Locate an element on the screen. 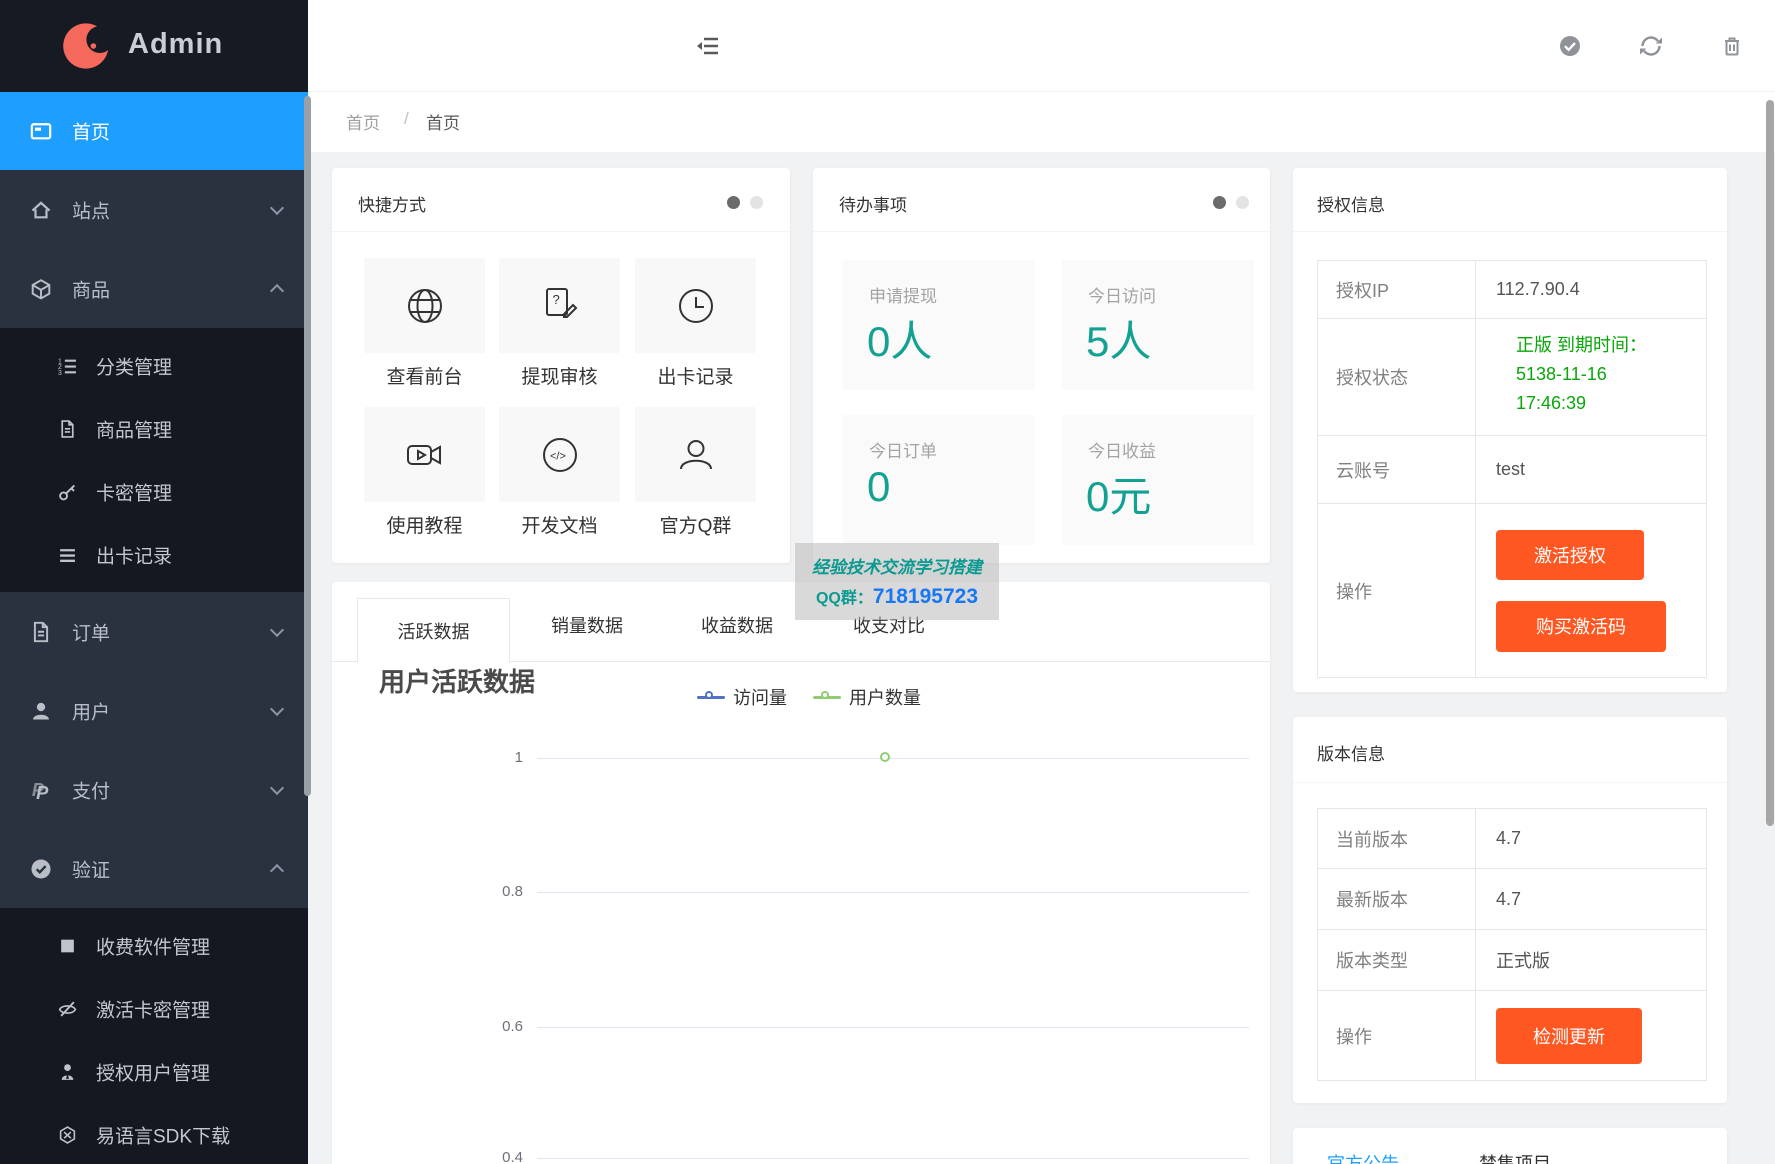 This screenshot has height=1164, width=1775. stat-value: 0元 is located at coordinates (1119, 496).